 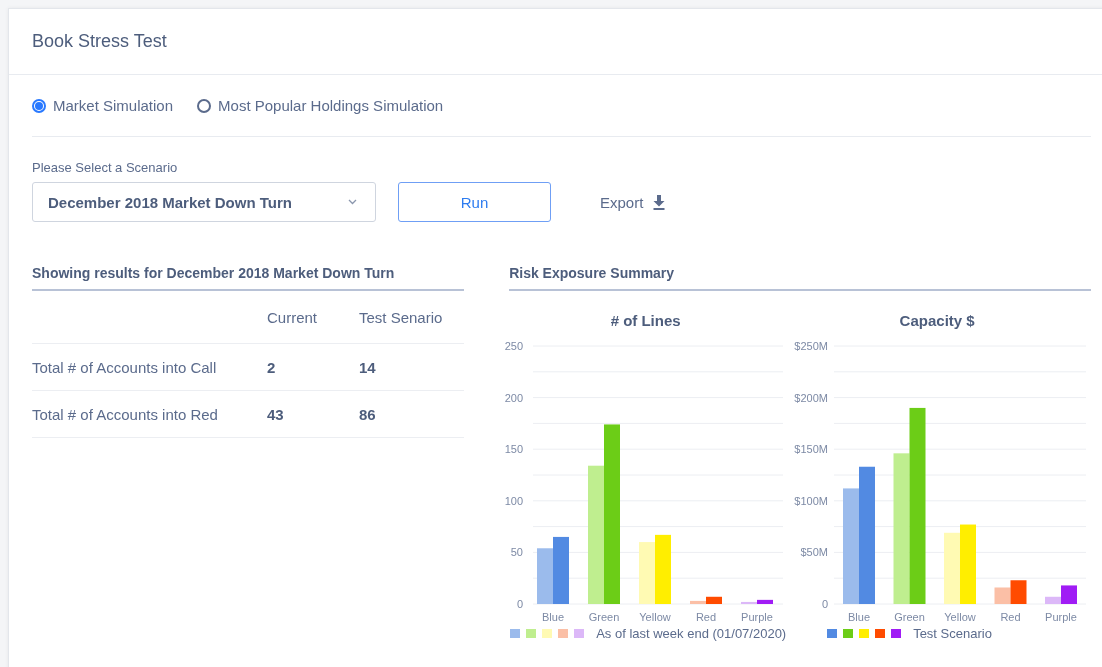 I want to click on axis-label: $250M, so click(x=811, y=346).